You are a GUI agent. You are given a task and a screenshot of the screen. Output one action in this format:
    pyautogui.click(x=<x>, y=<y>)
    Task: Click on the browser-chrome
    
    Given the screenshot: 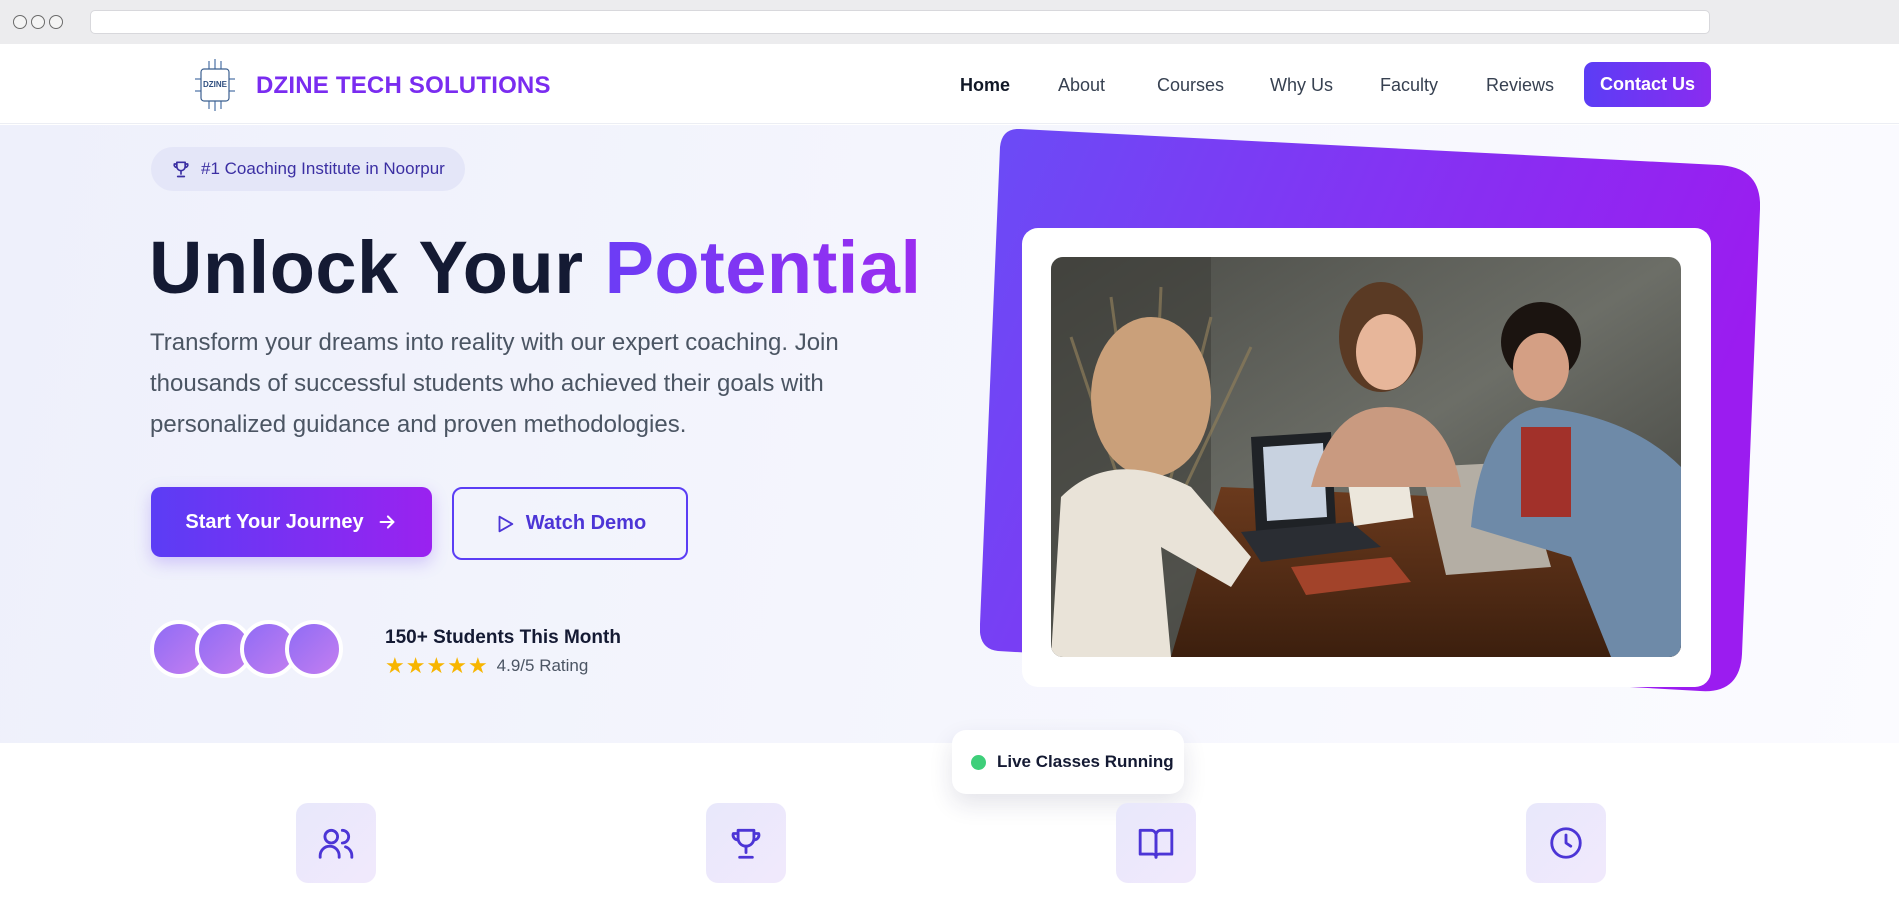 What is the action you would take?
    pyautogui.click(x=949, y=22)
    